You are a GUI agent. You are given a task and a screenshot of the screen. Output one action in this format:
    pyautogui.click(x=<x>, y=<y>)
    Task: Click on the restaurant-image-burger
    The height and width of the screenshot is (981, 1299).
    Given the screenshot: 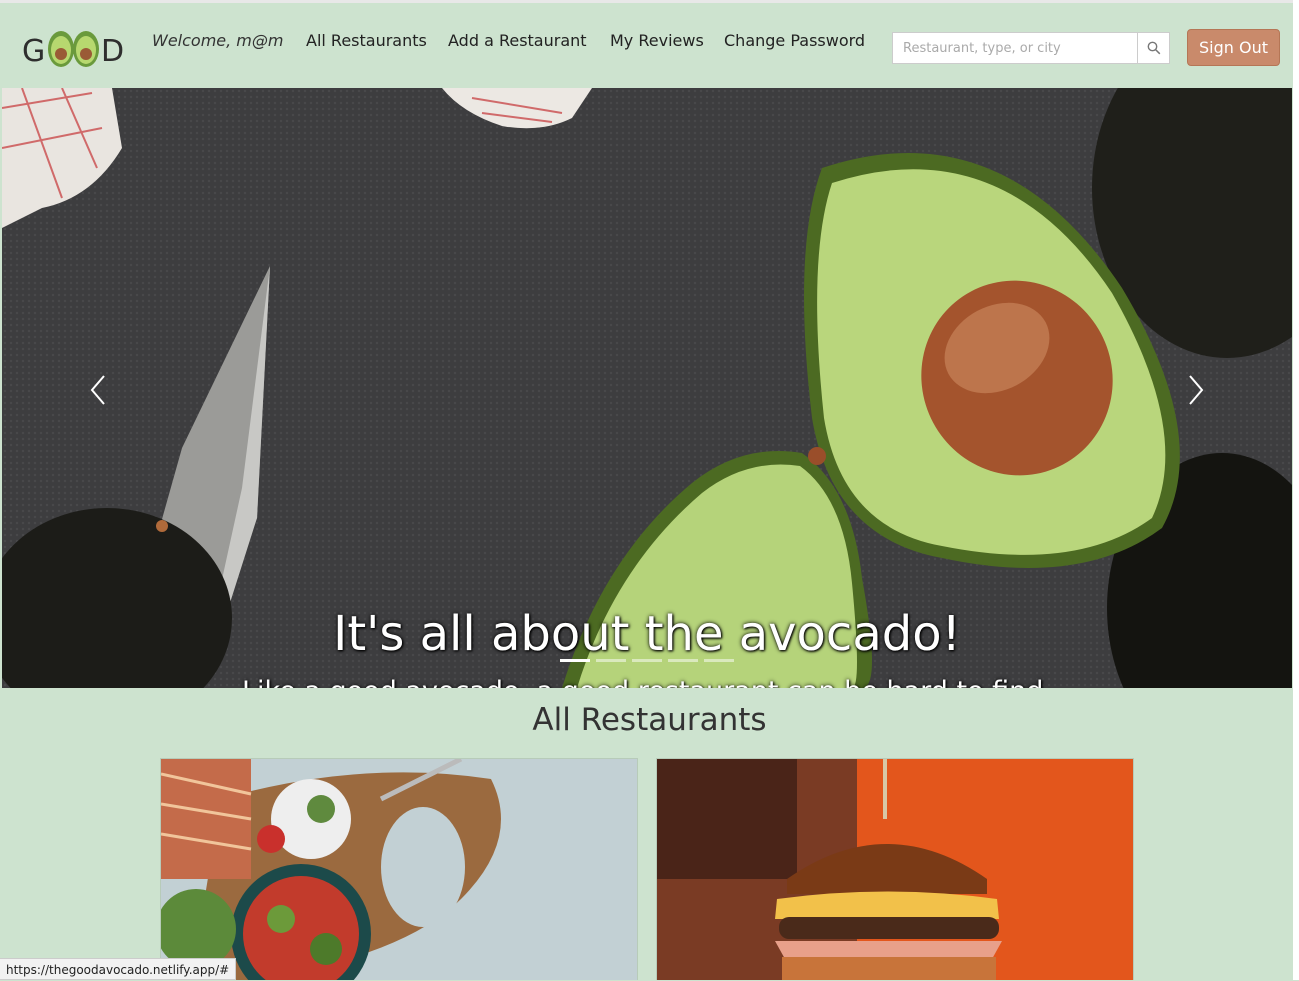 What is the action you would take?
    pyautogui.click(x=895, y=869)
    